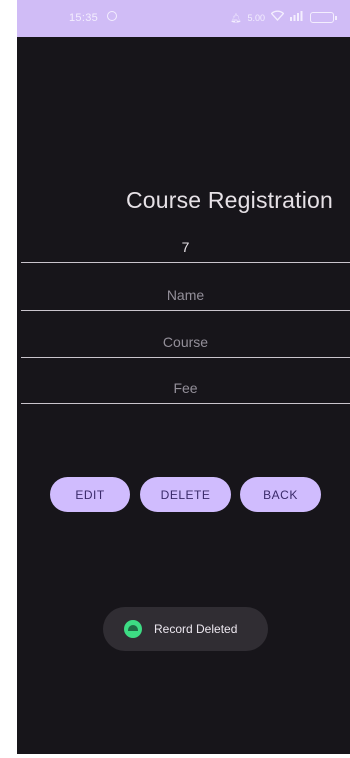  What do you see at coordinates (236, 17) in the screenshot?
I see `bell-icon: 🔔︎` at bounding box center [236, 17].